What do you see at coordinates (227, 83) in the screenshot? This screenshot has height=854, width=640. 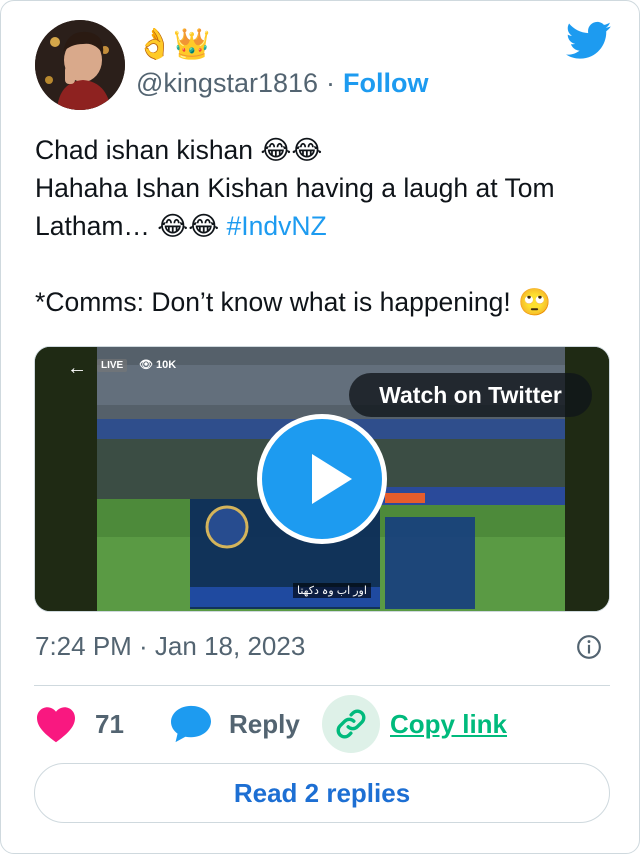 I see `user-handle: @kingstar1816` at bounding box center [227, 83].